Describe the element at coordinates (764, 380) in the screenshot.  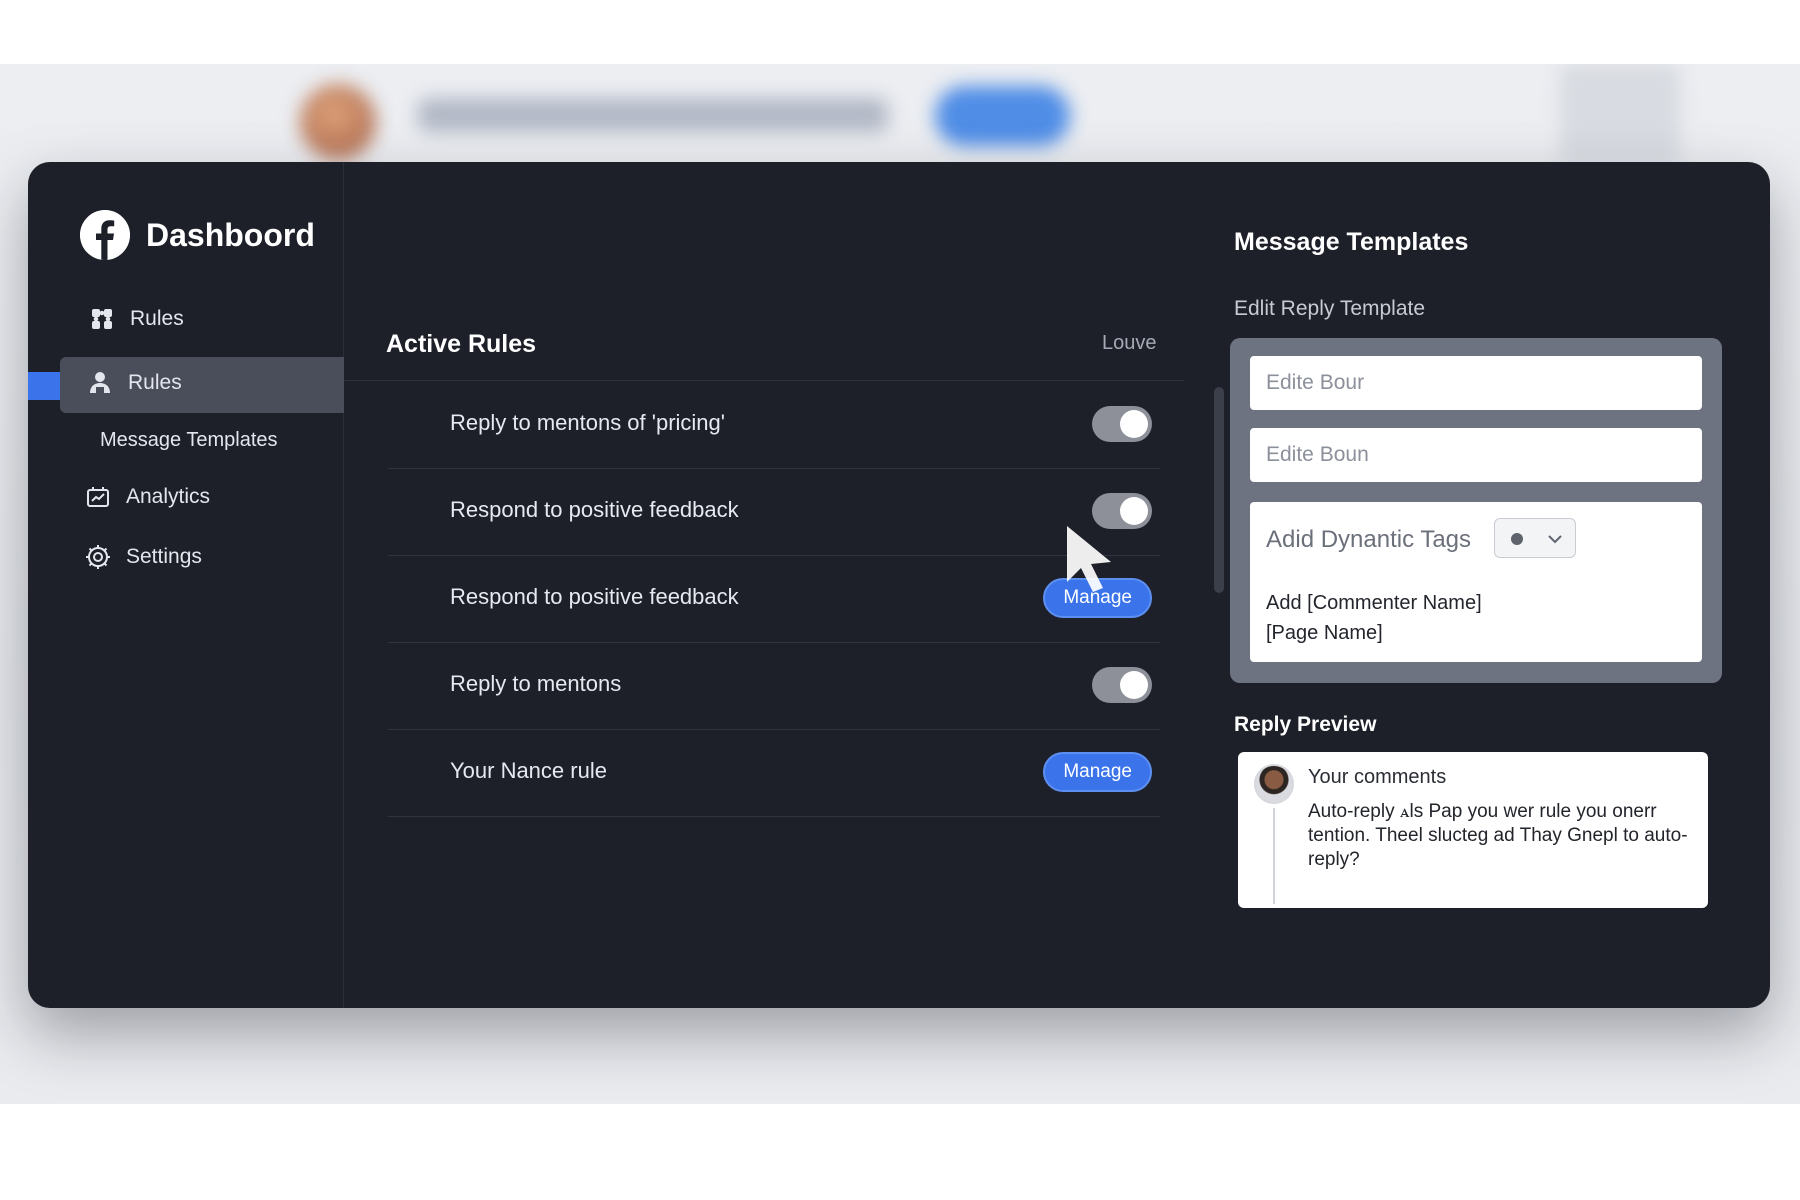
I see `divider` at that location.